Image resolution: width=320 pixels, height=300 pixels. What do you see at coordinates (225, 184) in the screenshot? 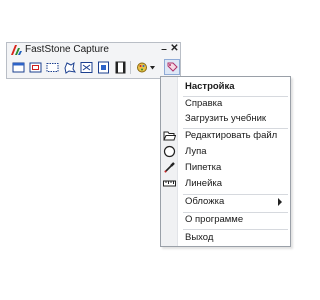
I see `menu-item-ruler: Линейка` at bounding box center [225, 184].